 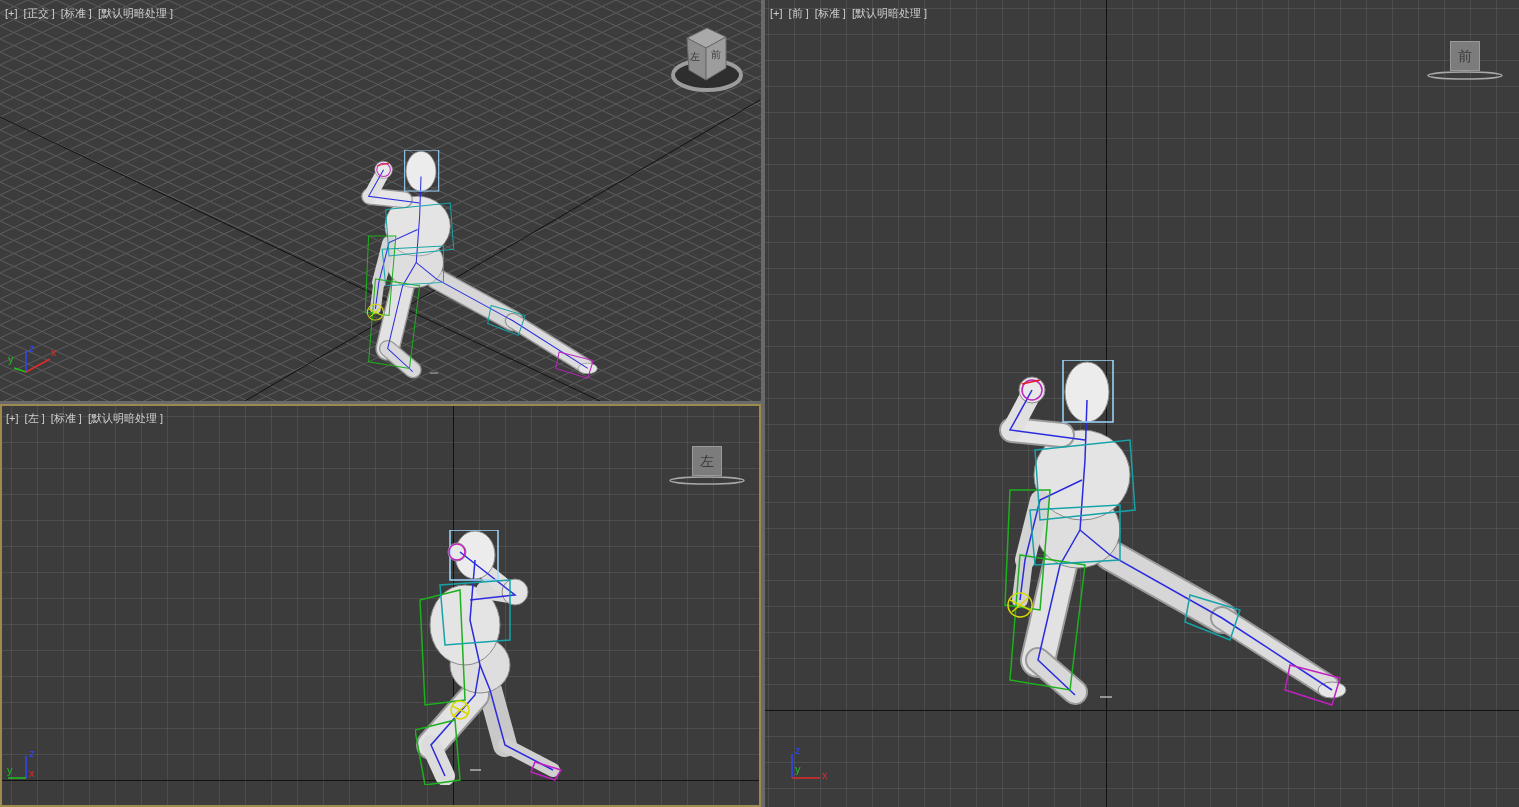 I want to click on viewcube-face-label: 左, so click(x=695, y=57).